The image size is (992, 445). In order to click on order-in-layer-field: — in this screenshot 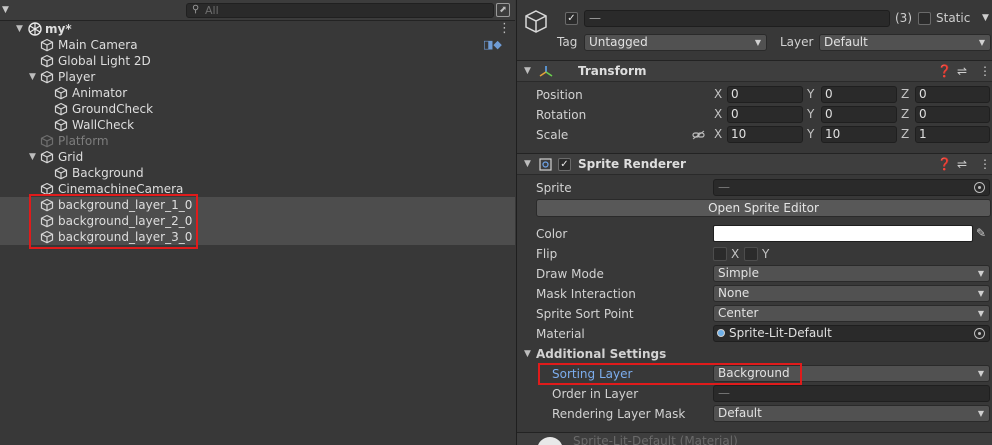, I will do `click(851, 393)`.